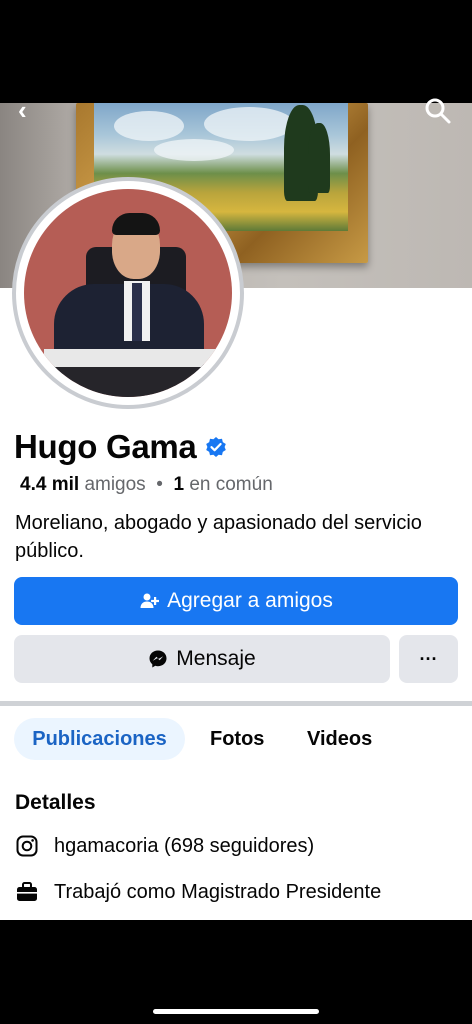 This screenshot has width=472, height=1024. Describe the element at coordinates (105, 446) in the screenshot. I see `profile-name: Hugo Gama` at that location.